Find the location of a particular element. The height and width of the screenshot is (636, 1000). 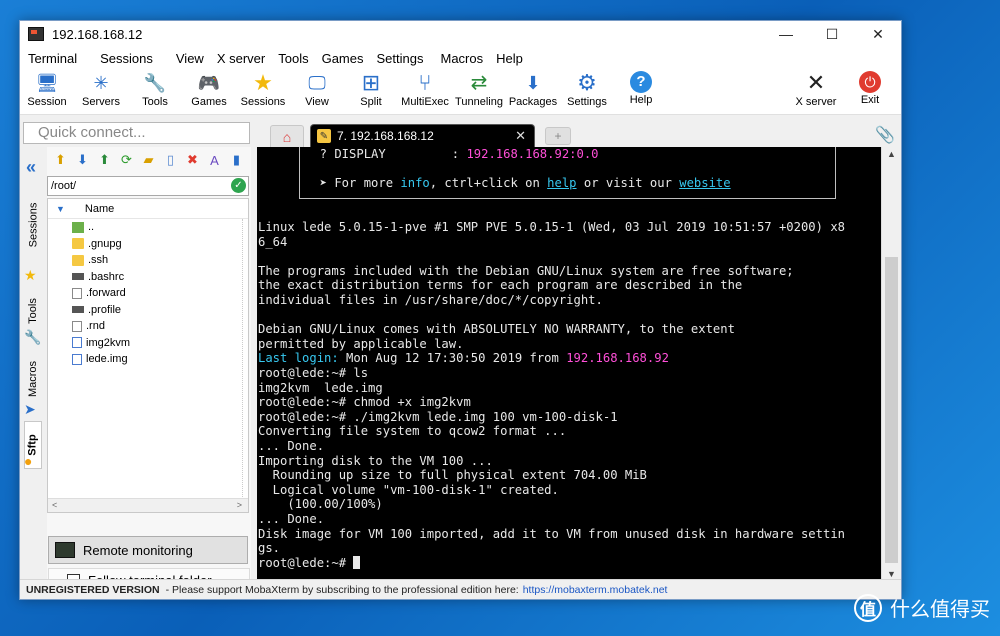

list-item: lede.img is located at coordinates (148, 359).